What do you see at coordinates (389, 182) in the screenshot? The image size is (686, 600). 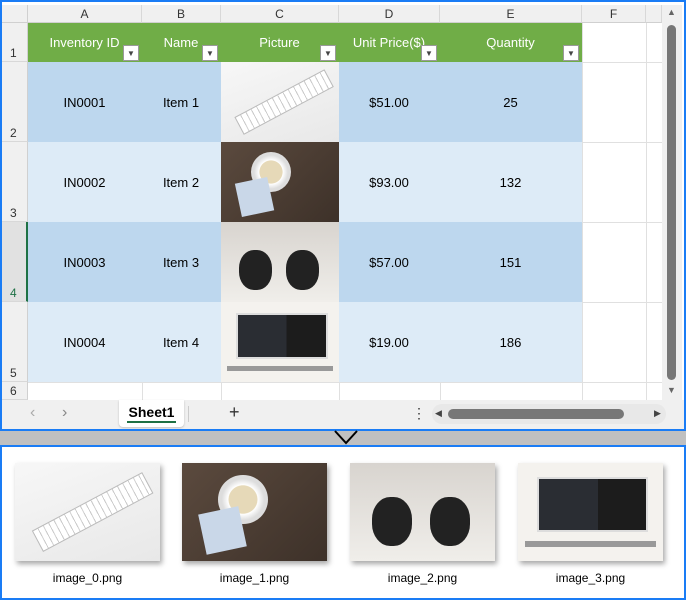 I see `cell-price: $93.00` at bounding box center [389, 182].